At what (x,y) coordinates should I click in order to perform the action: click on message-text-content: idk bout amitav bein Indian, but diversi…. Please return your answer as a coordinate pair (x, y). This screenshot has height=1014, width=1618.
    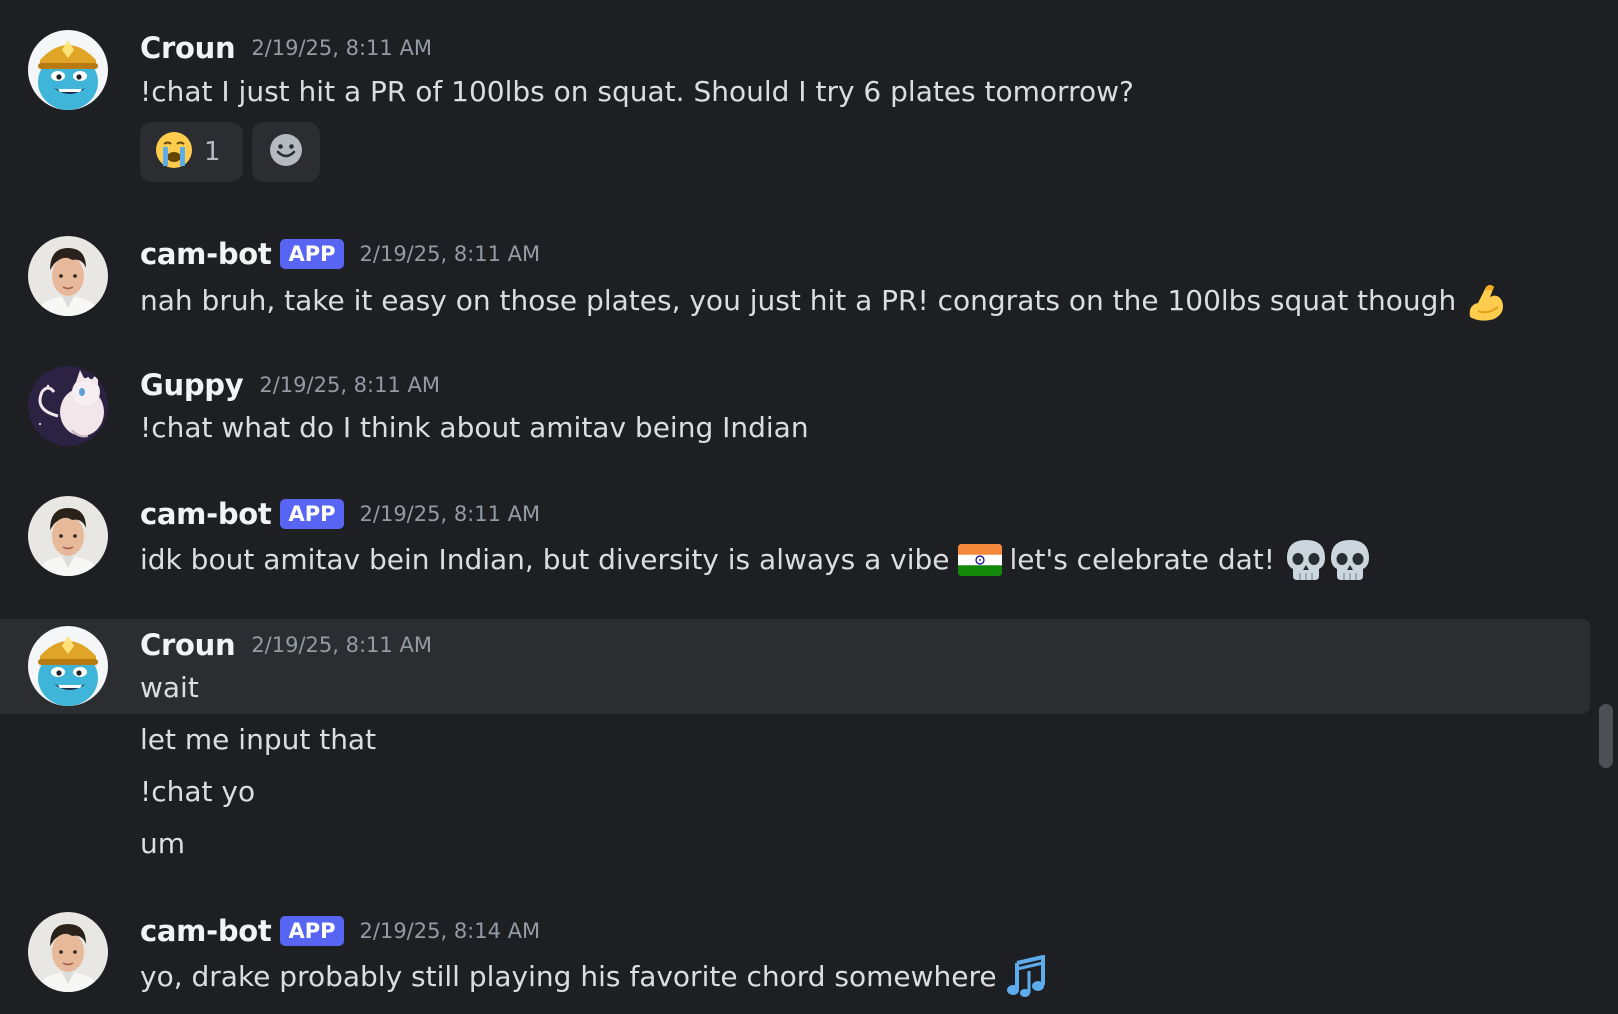
    Looking at the image, I should click on (545, 559).